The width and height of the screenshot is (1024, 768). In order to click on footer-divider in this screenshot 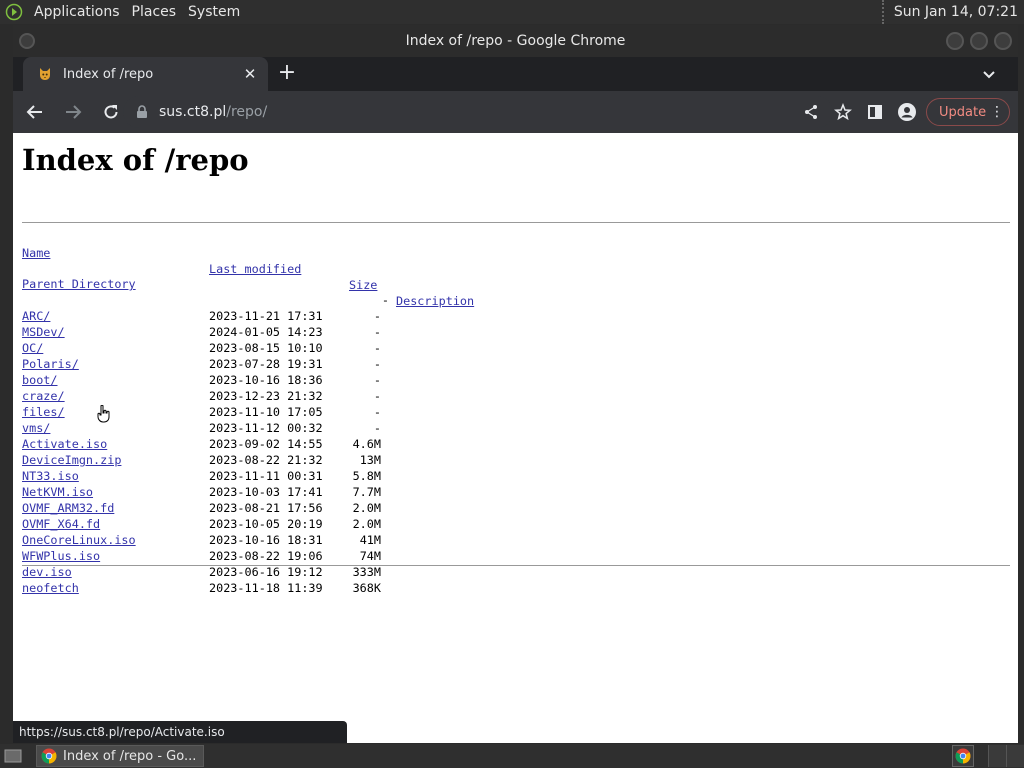, I will do `click(516, 565)`.